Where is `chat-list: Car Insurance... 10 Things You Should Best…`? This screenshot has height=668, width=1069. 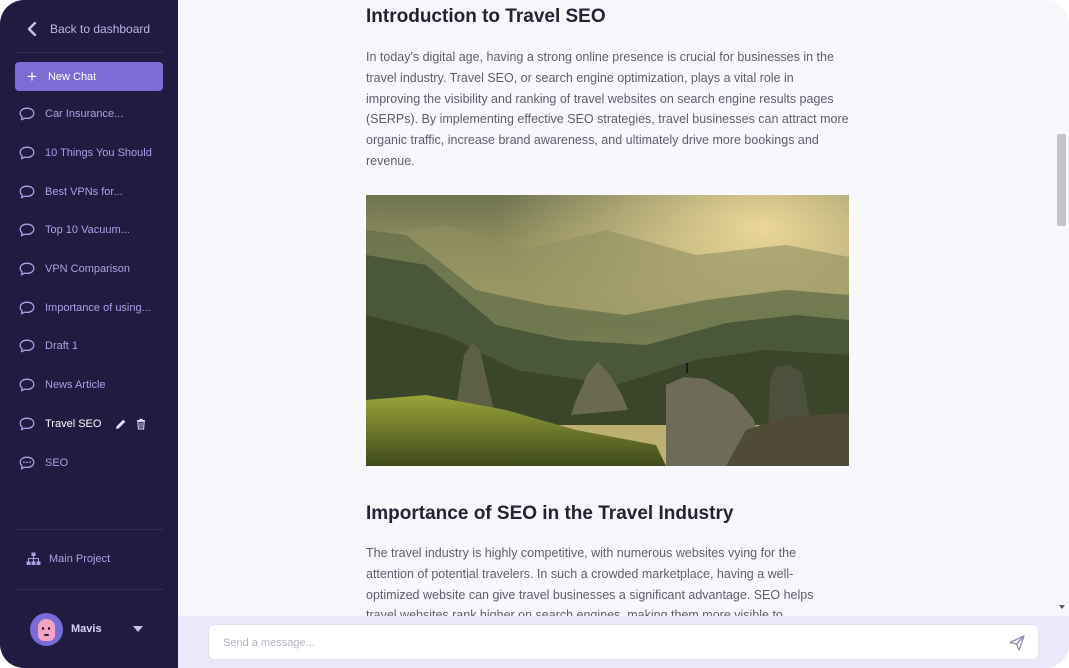
chat-list: Car Insurance... 10 Things You Should Best… is located at coordinates (89, 288).